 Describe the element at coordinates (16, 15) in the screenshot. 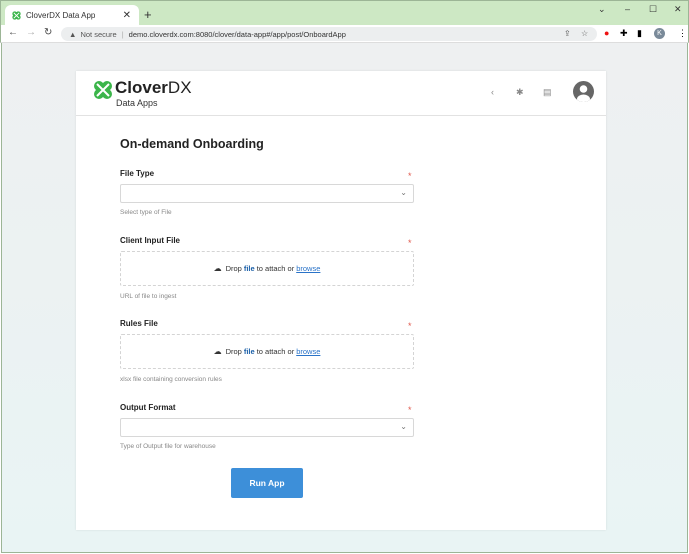

I see `cloverdx-favicon` at that location.